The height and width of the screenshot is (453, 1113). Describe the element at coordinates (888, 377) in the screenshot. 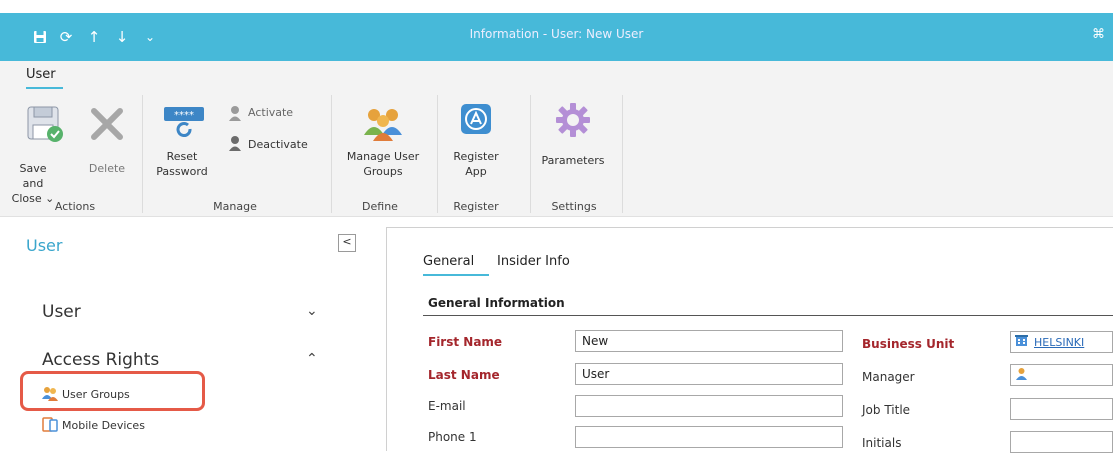

I see `manager-label: Manager` at that location.